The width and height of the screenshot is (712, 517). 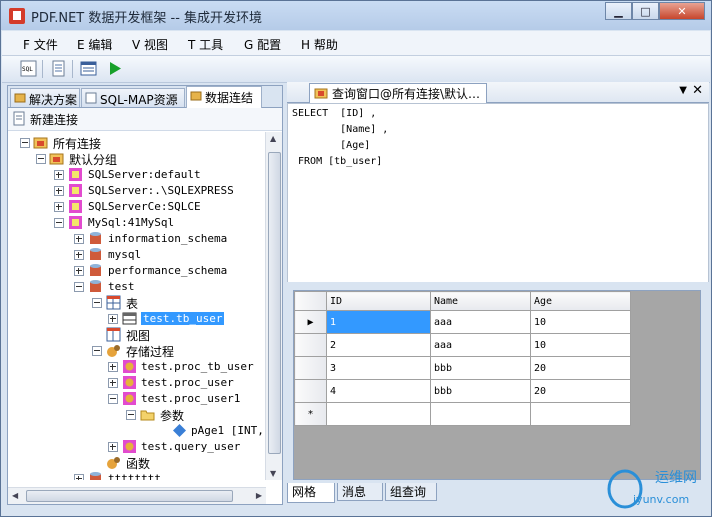 What do you see at coordinates (356, 69) in the screenshot?
I see `toolbar: SQL` at bounding box center [356, 69].